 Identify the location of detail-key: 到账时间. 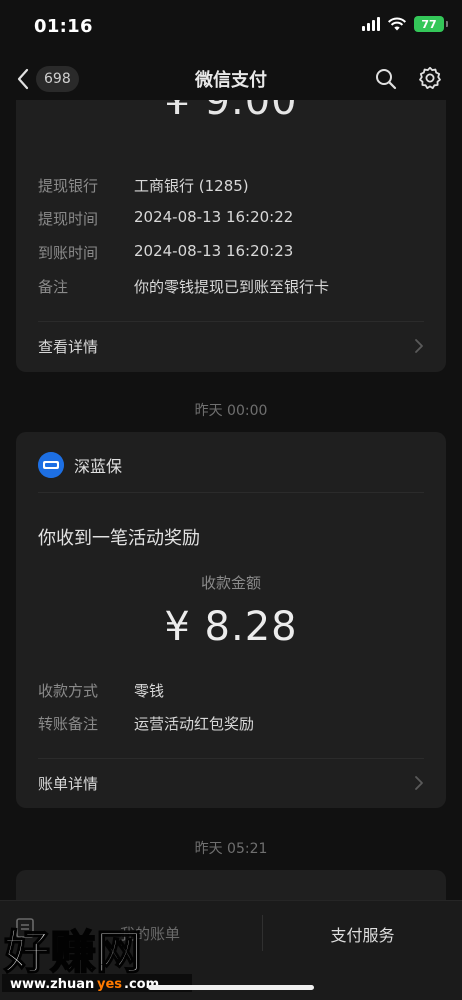
(68, 253).